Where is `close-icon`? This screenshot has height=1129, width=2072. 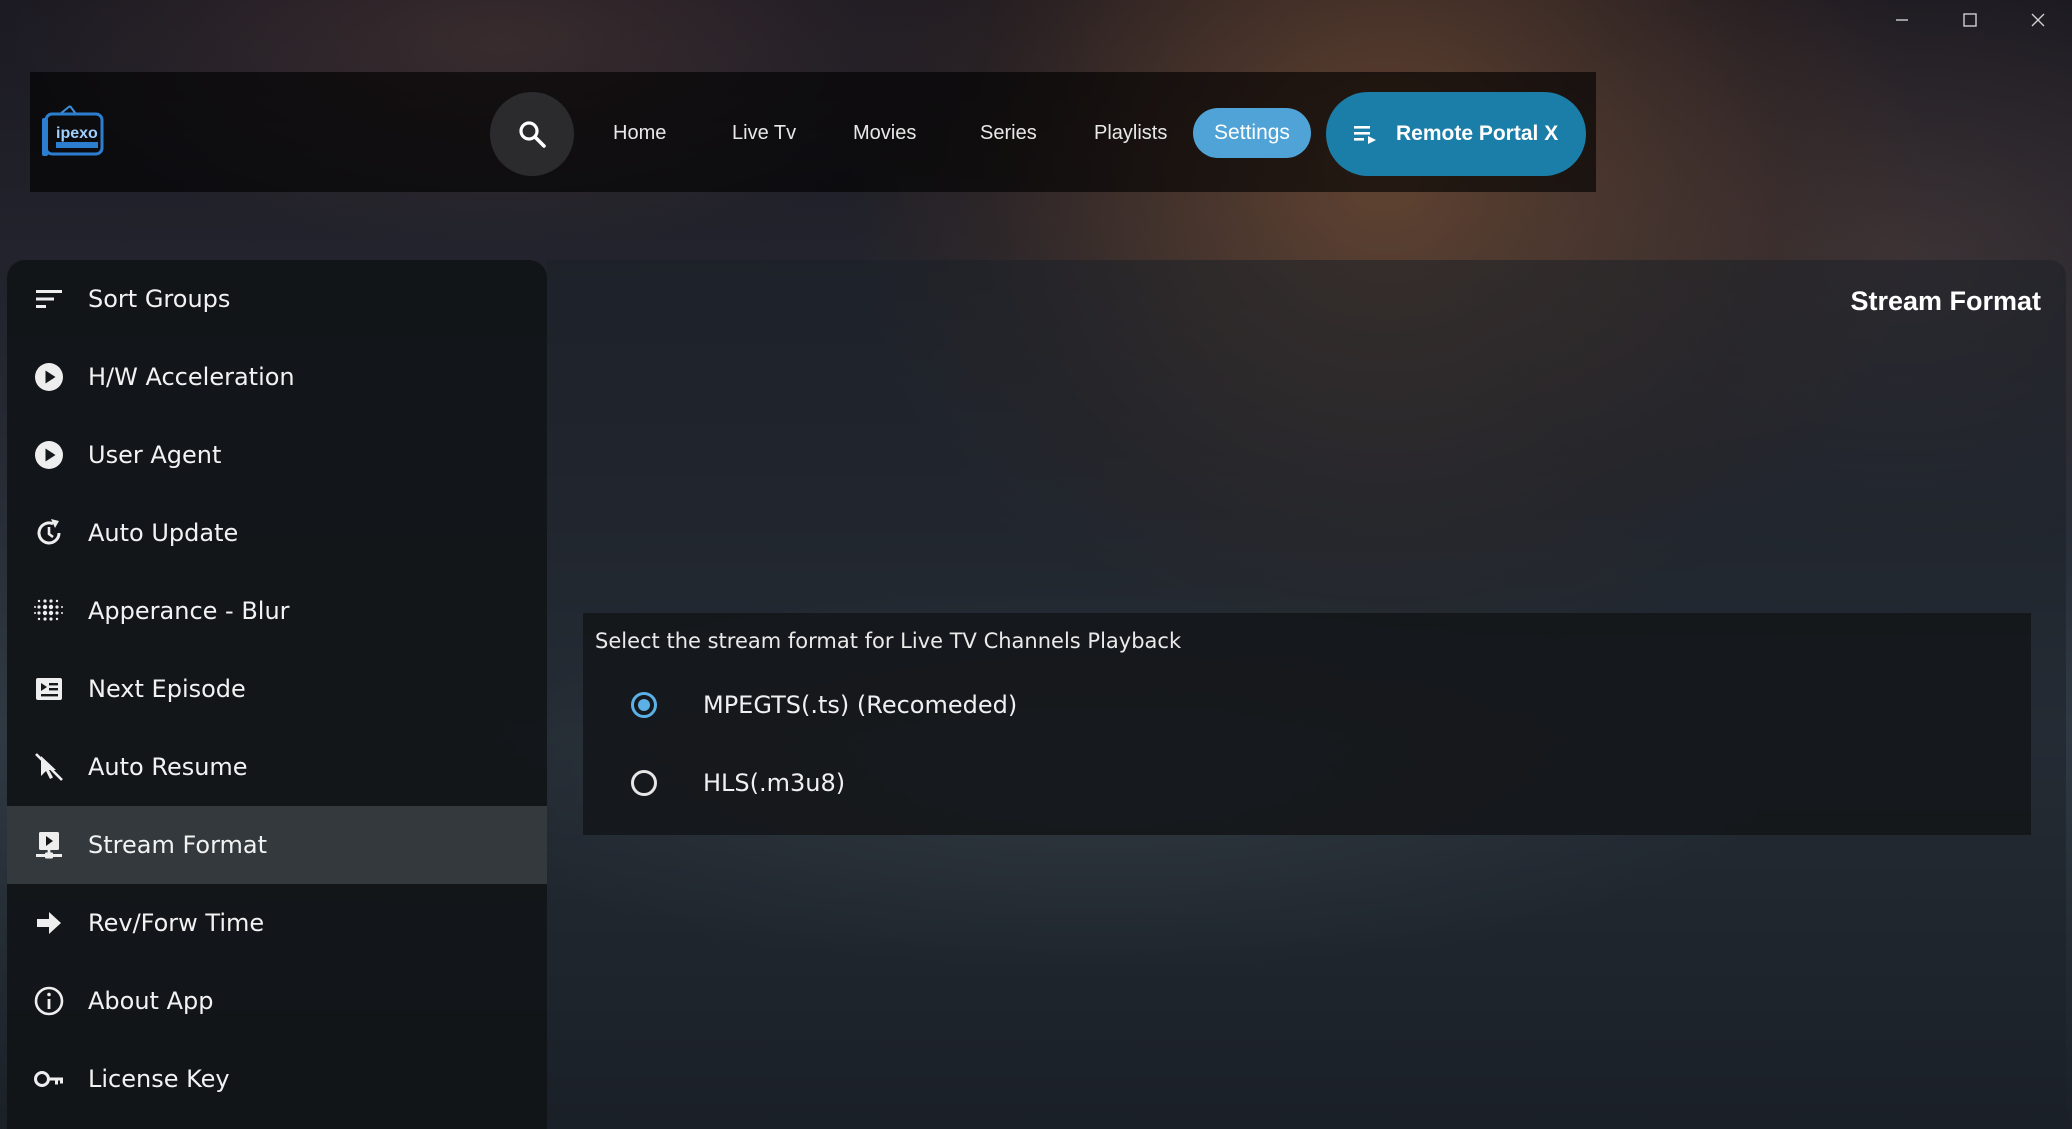 close-icon is located at coordinates (2038, 20).